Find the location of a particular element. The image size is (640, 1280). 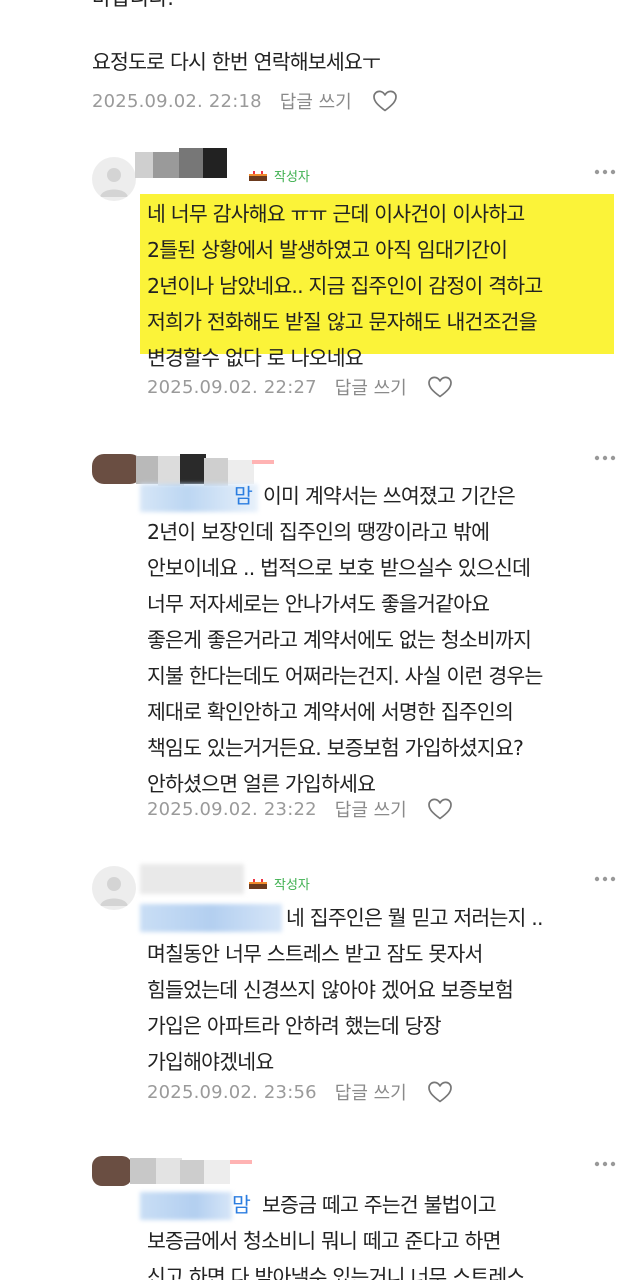

comment-text-line: 보증금 떼고 주는건 불법이고 is located at coordinates (379, 1205).